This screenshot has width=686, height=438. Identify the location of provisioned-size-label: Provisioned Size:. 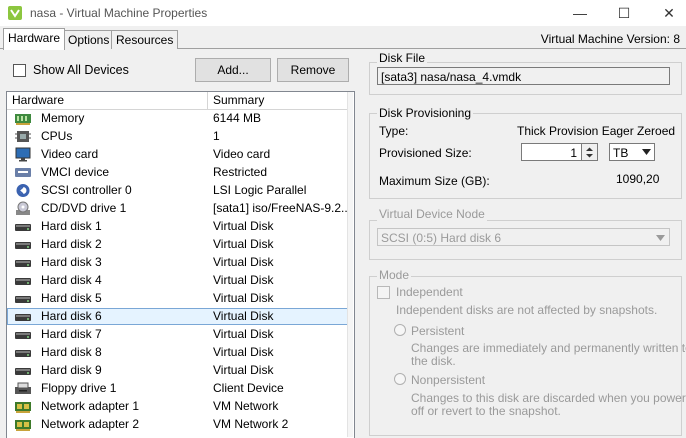
(425, 153).